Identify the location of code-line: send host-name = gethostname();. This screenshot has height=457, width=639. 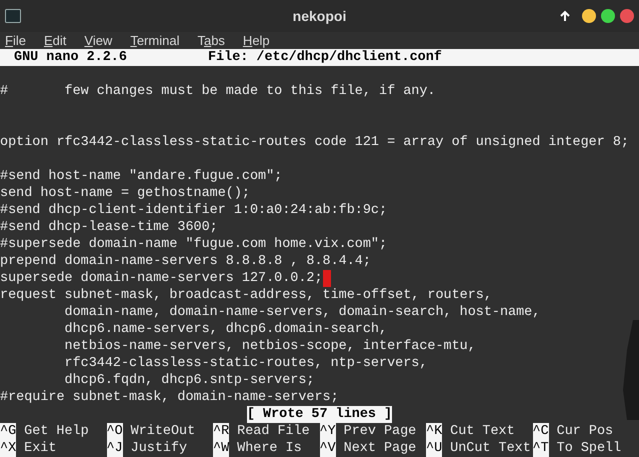
(125, 193).